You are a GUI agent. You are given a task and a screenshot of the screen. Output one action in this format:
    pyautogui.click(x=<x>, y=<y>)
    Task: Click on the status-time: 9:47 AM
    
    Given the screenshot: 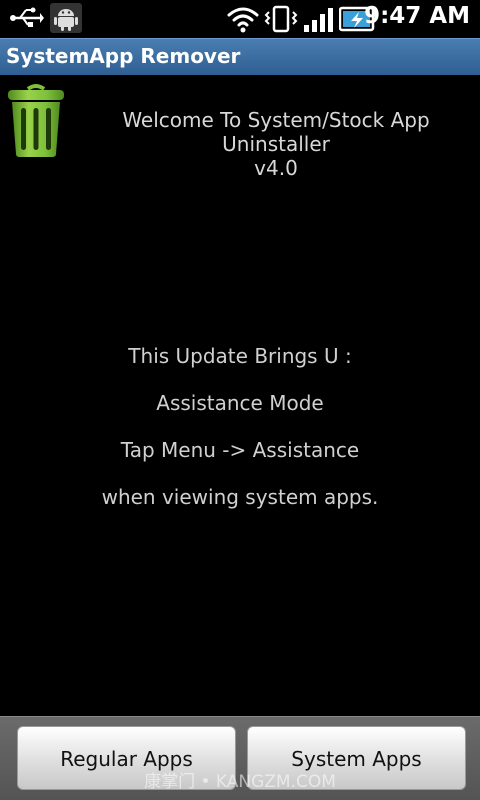 What is the action you would take?
    pyautogui.click(x=417, y=16)
    